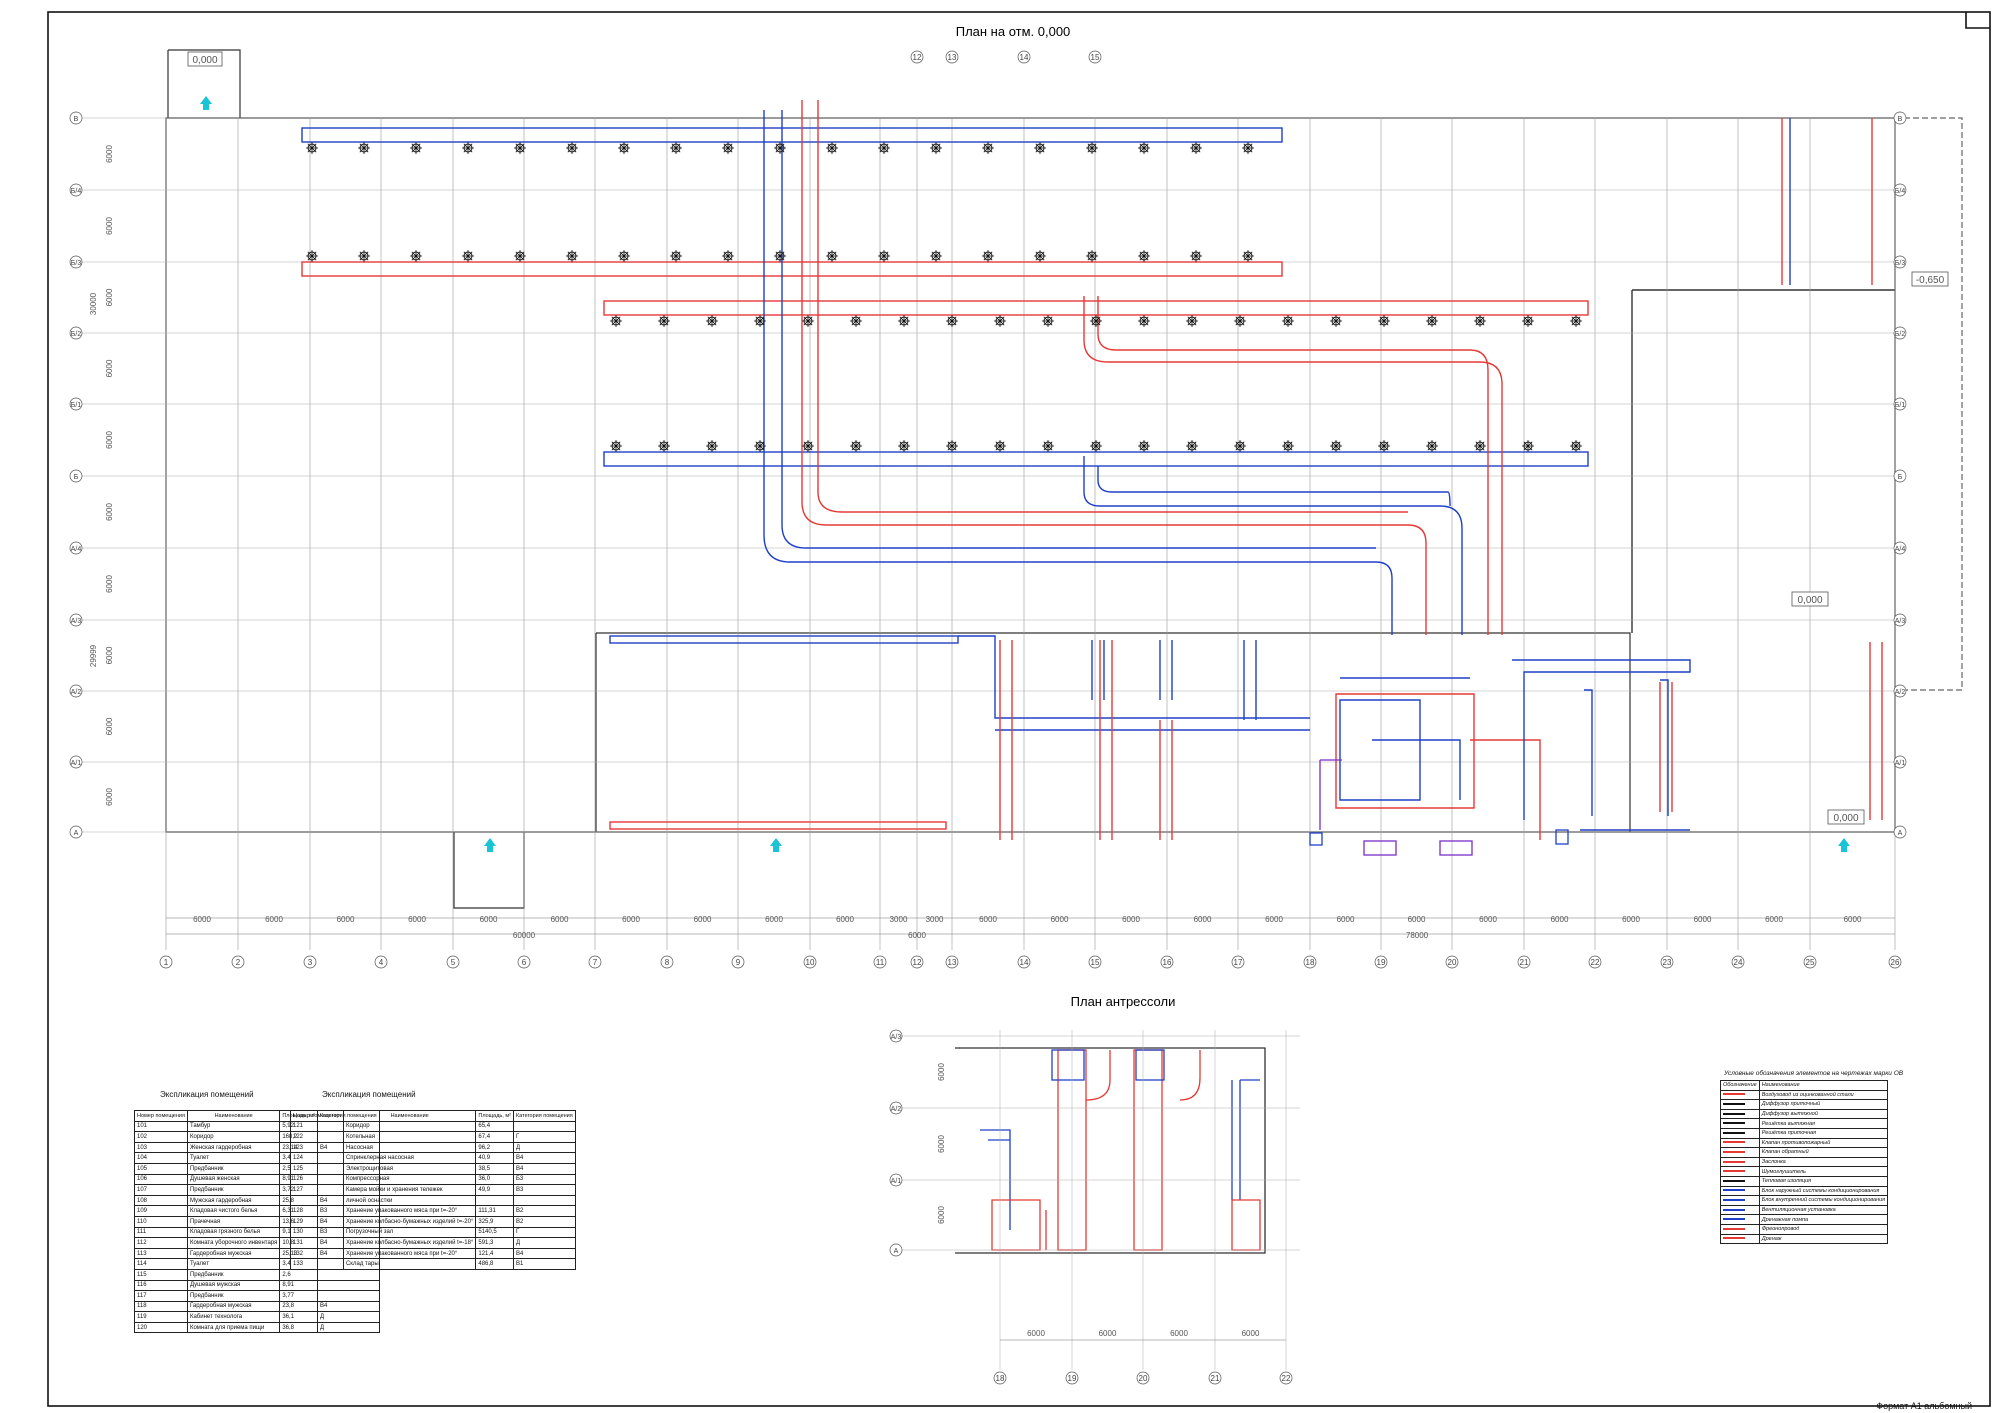 This screenshot has width=2000, height=1413. I want to click on axis-label-row-2-left: Б/3, so click(76, 263).